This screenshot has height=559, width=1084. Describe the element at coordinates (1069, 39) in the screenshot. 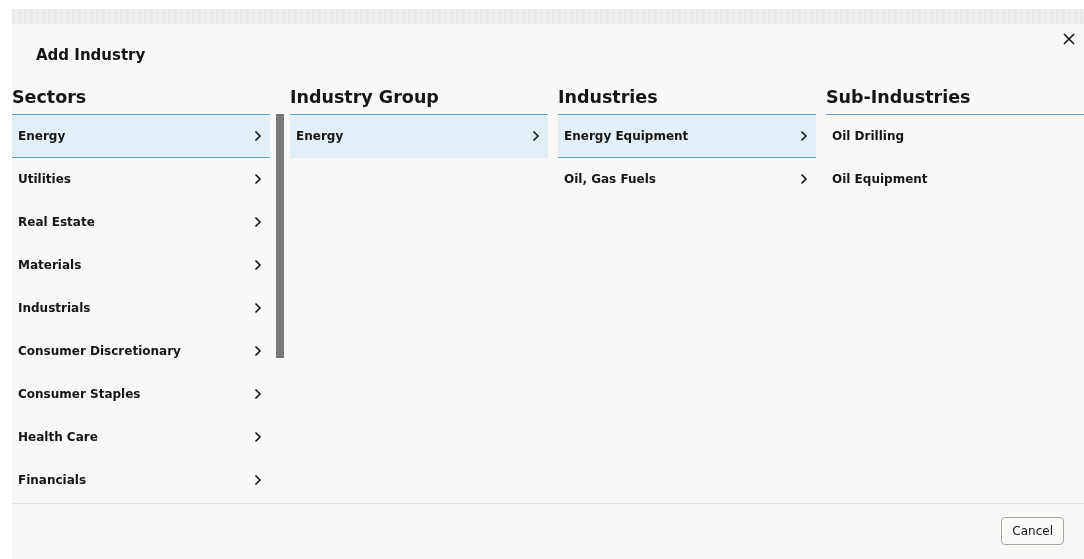

I see `close-icon` at that location.